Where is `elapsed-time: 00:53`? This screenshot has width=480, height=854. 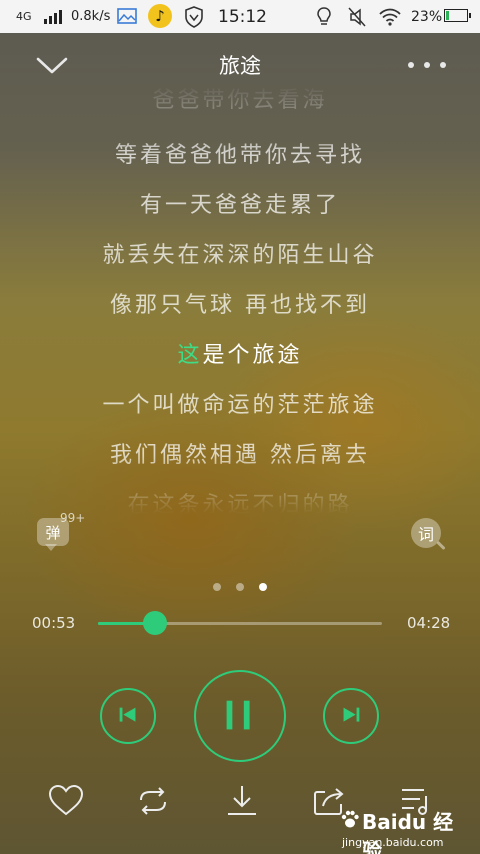
elapsed-time: 00:53 is located at coordinates (54, 623).